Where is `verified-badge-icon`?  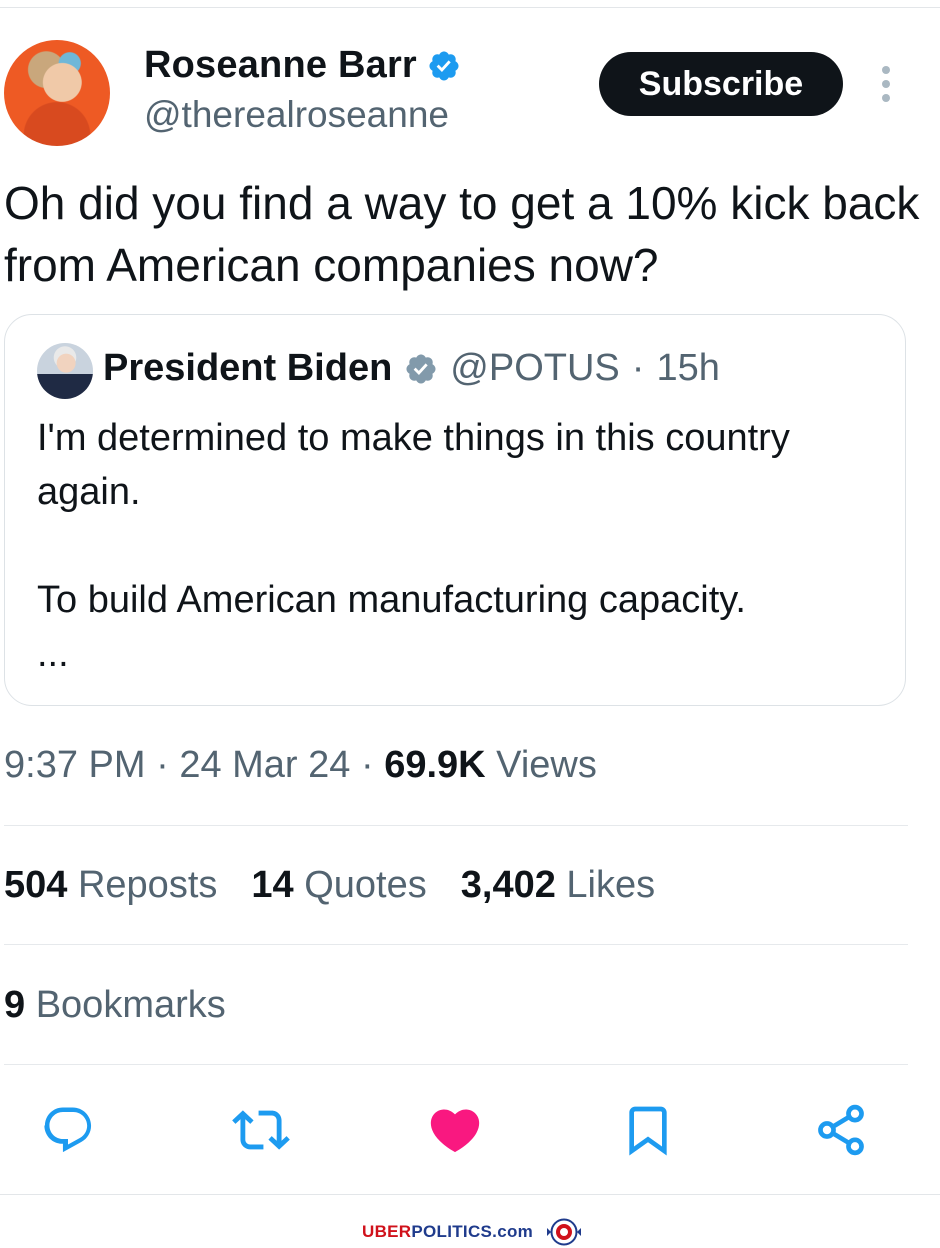
verified-badge-icon is located at coordinates (444, 65).